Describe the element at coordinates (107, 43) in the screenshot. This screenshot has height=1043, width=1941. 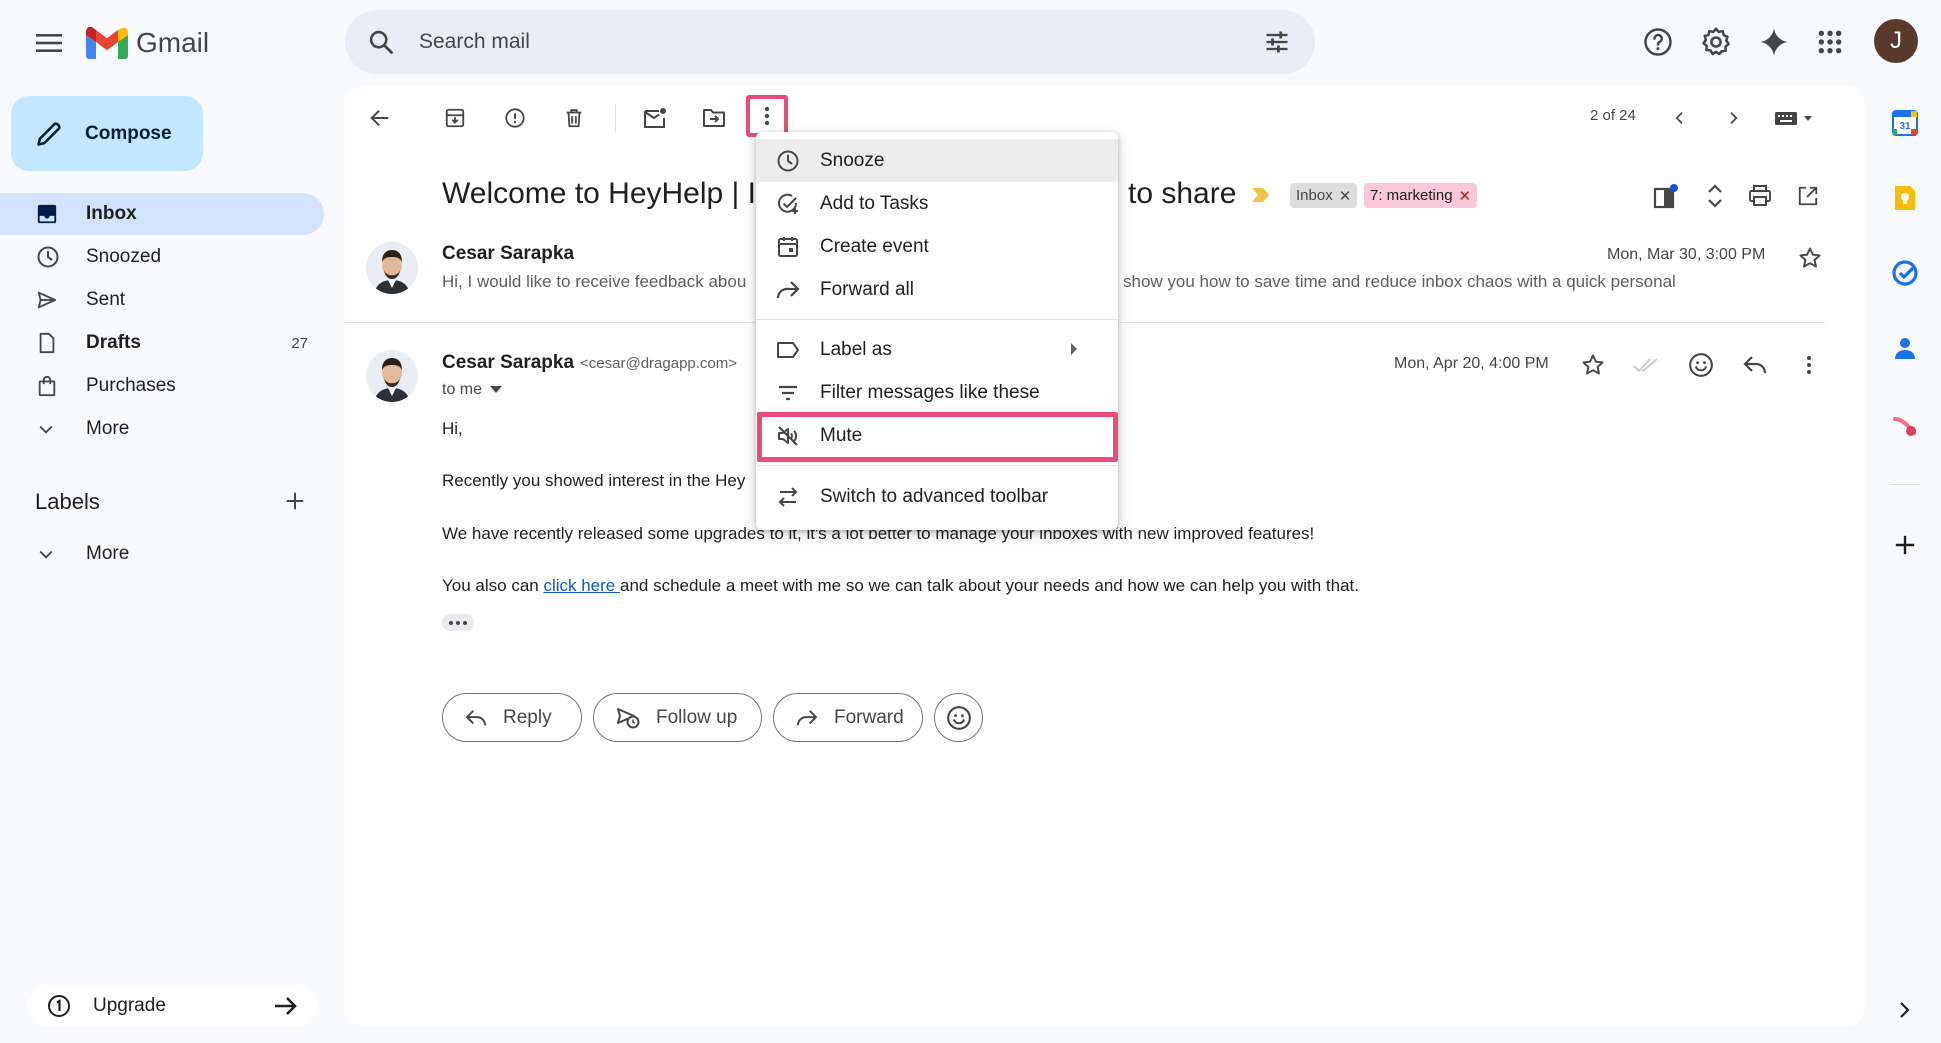
I see `gmail-m-icon` at that location.